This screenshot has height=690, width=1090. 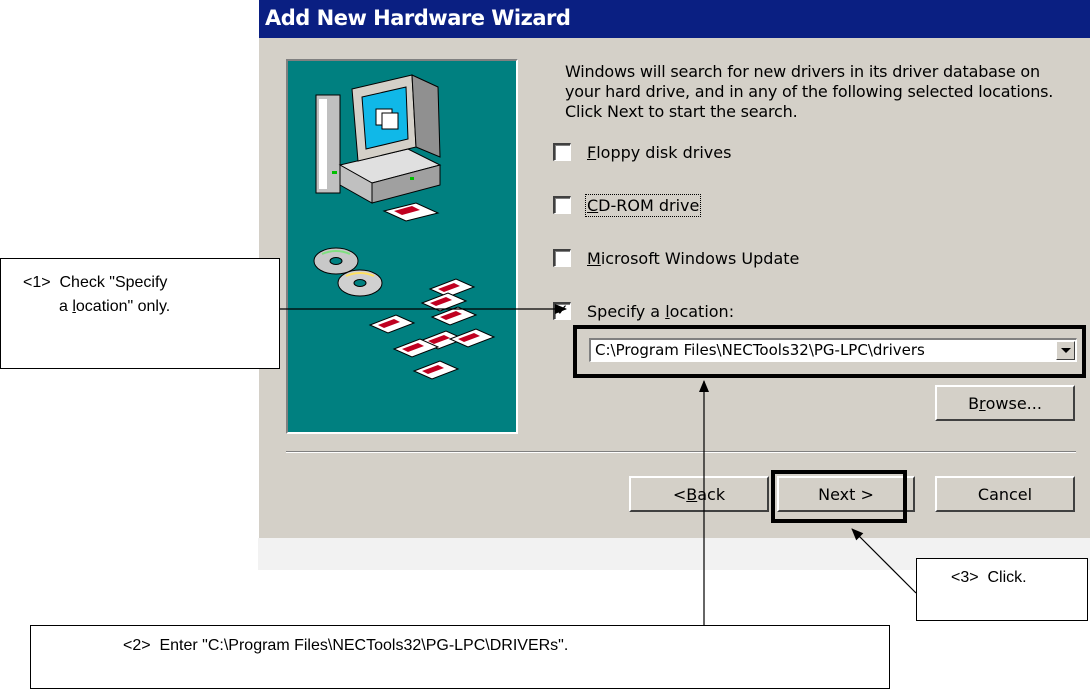 What do you see at coordinates (562, 205) in the screenshot?
I see `cdrom-checkbox` at bounding box center [562, 205].